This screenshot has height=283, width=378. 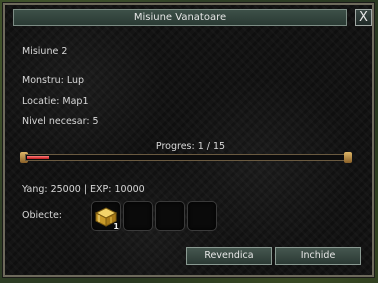 What do you see at coordinates (45, 51) in the screenshot?
I see `mission-name: Misiune 2` at bounding box center [45, 51].